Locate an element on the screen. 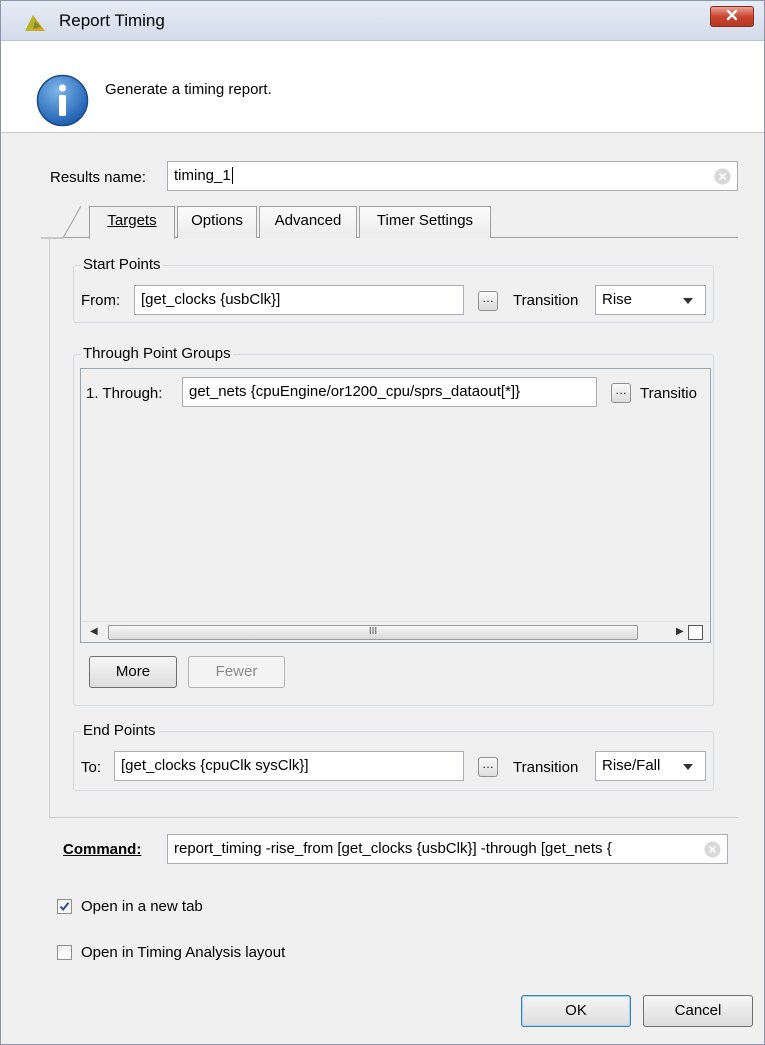 Image resolution: width=765 pixels, height=1045 pixels. tab-advanced: Advanced is located at coordinates (308, 222).